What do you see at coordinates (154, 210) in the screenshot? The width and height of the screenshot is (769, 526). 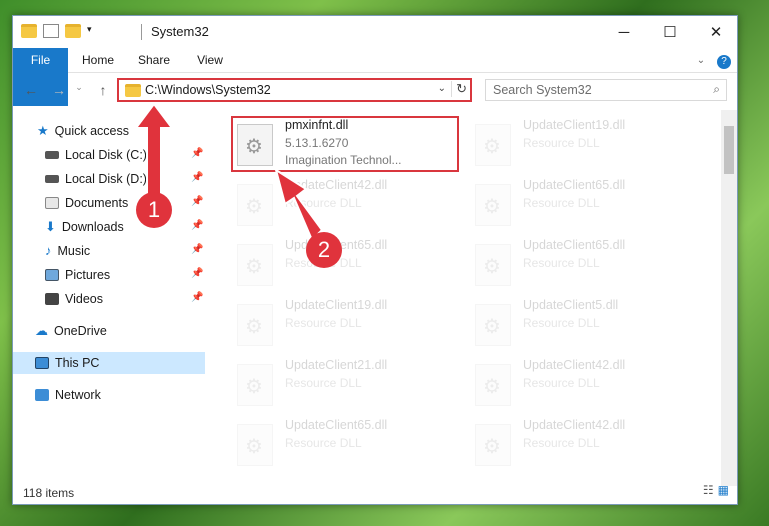 I see `callout-1: 1` at bounding box center [154, 210].